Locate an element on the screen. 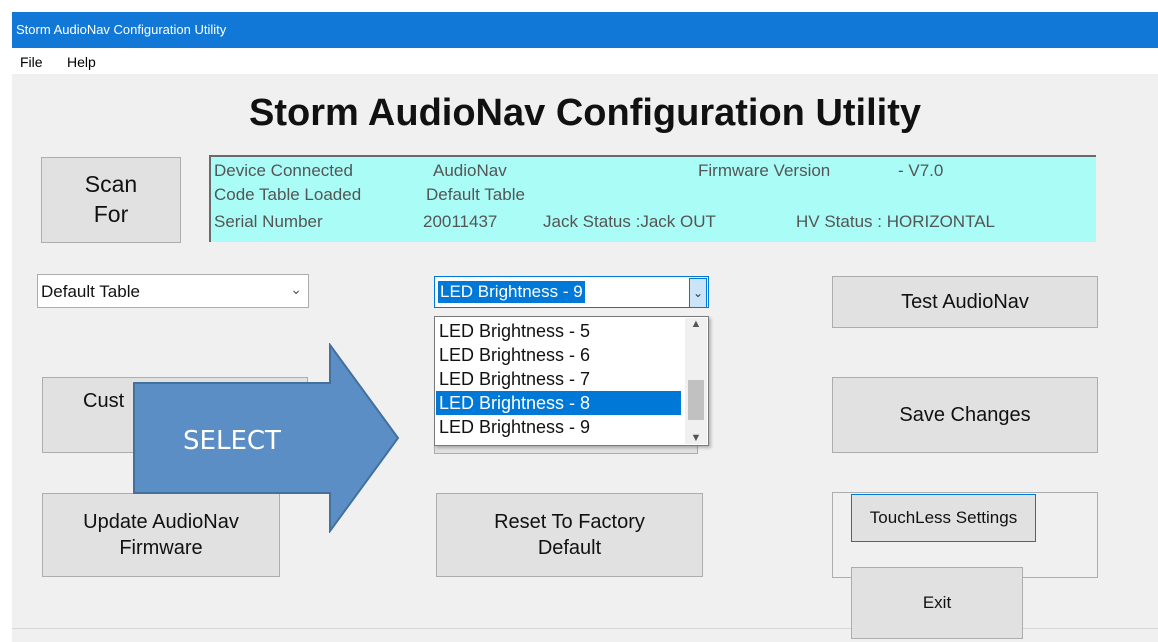 Image resolution: width=1158 pixels, height=642 pixels. page-title: Storm AudioNav Configuration Utility is located at coordinates (584, 113).